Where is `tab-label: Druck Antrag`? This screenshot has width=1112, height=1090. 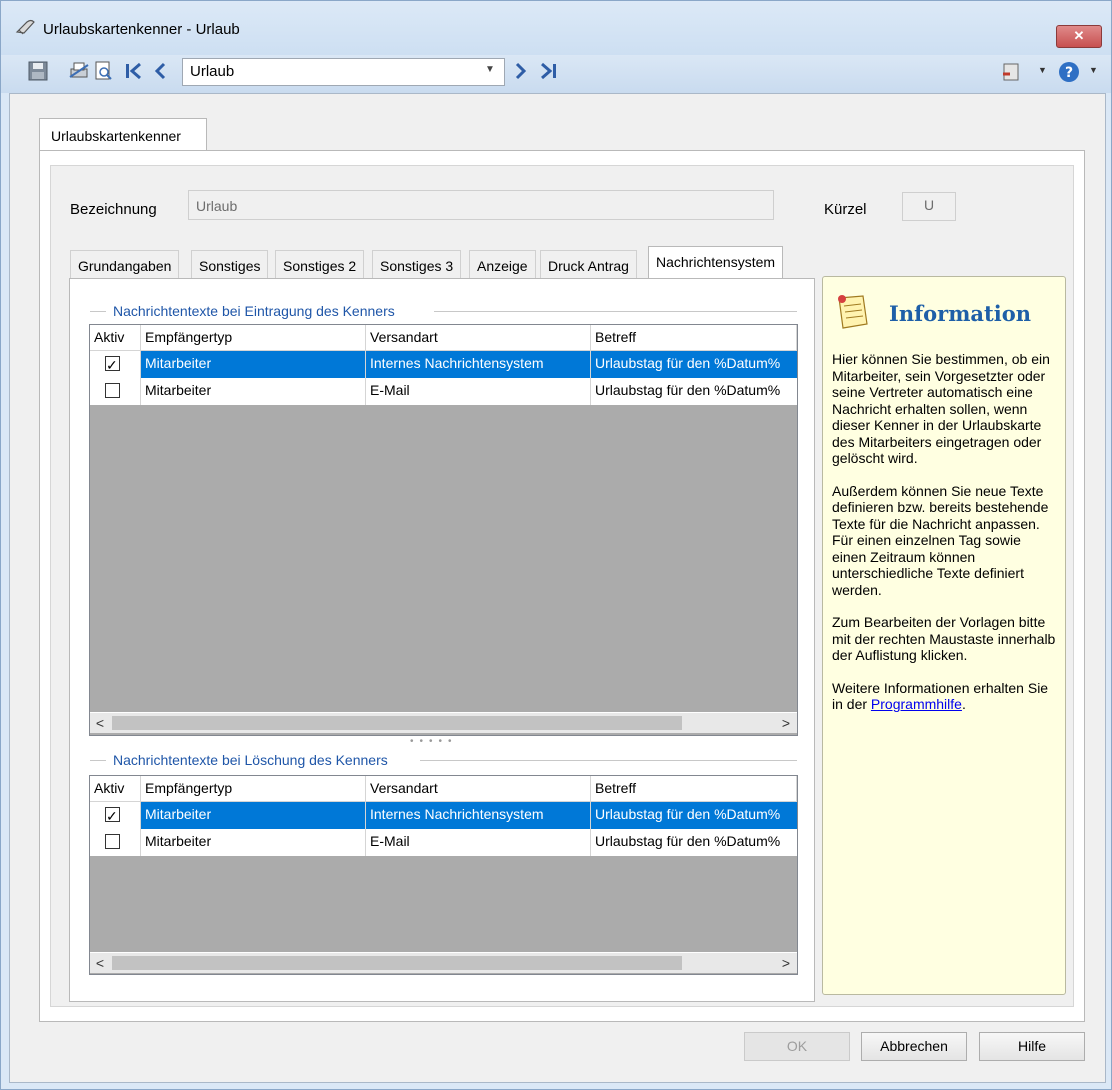
tab-label: Druck Antrag is located at coordinates (588, 266).